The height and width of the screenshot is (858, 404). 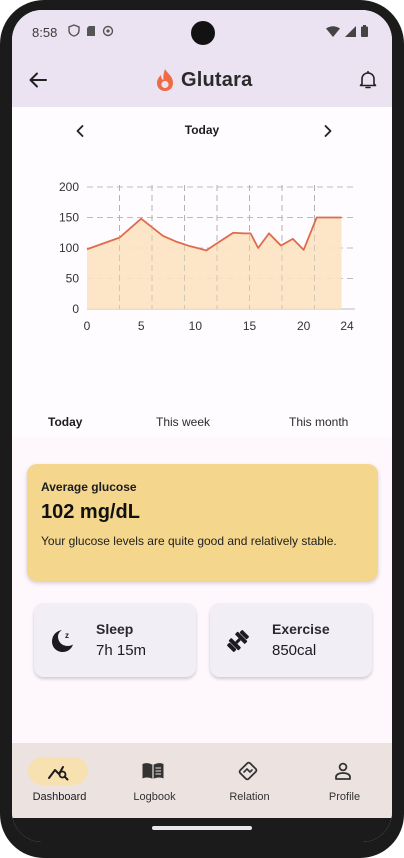 What do you see at coordinates (59, 797) in the screenshot?
I see `nav-dashboard-label: Dashboard` at bounding box center [59, 797].